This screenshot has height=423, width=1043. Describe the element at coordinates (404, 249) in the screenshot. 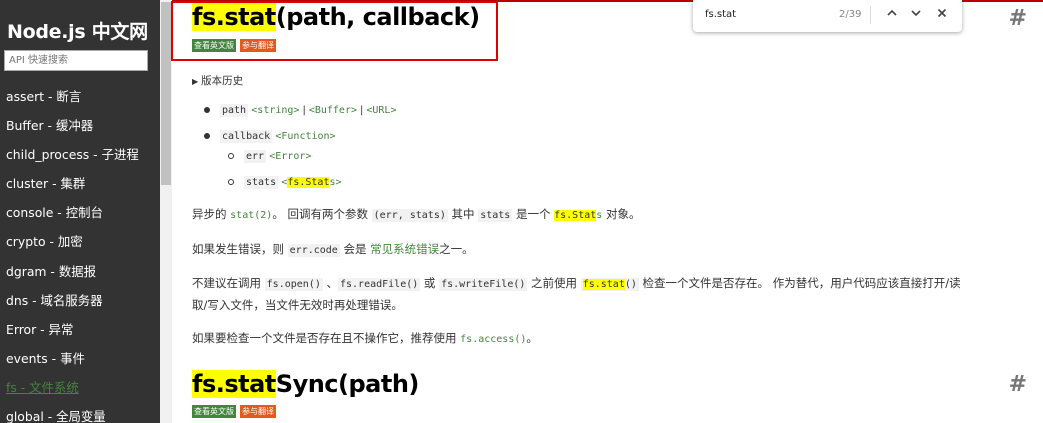

I see `common-system-errors-link: 常见系统错误` at that location.